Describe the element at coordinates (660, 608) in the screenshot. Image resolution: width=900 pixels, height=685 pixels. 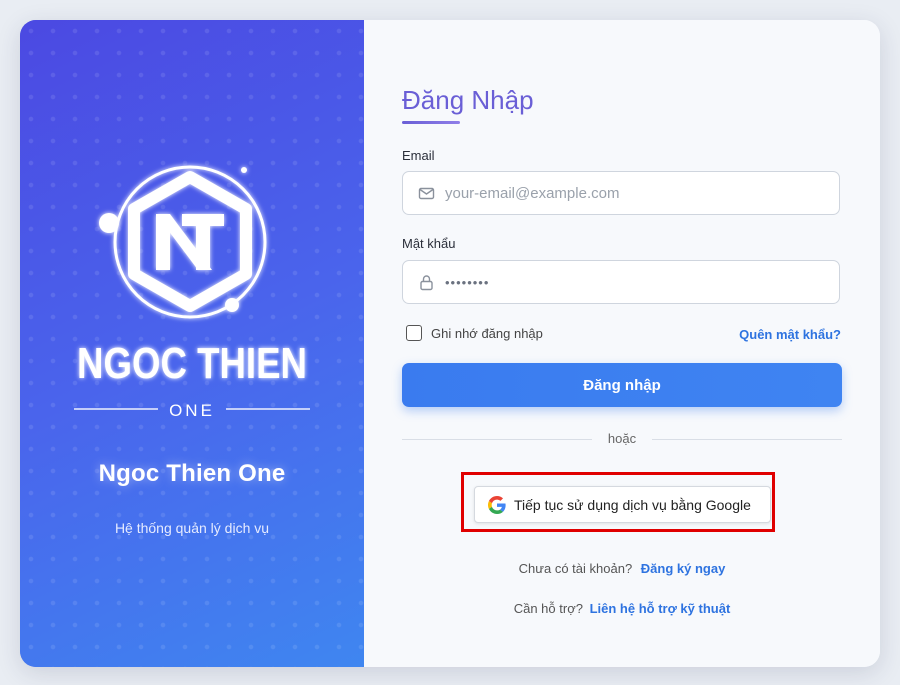
I see `support-link: Liên hệ hỗ trợ kỹ thuật` at that location.